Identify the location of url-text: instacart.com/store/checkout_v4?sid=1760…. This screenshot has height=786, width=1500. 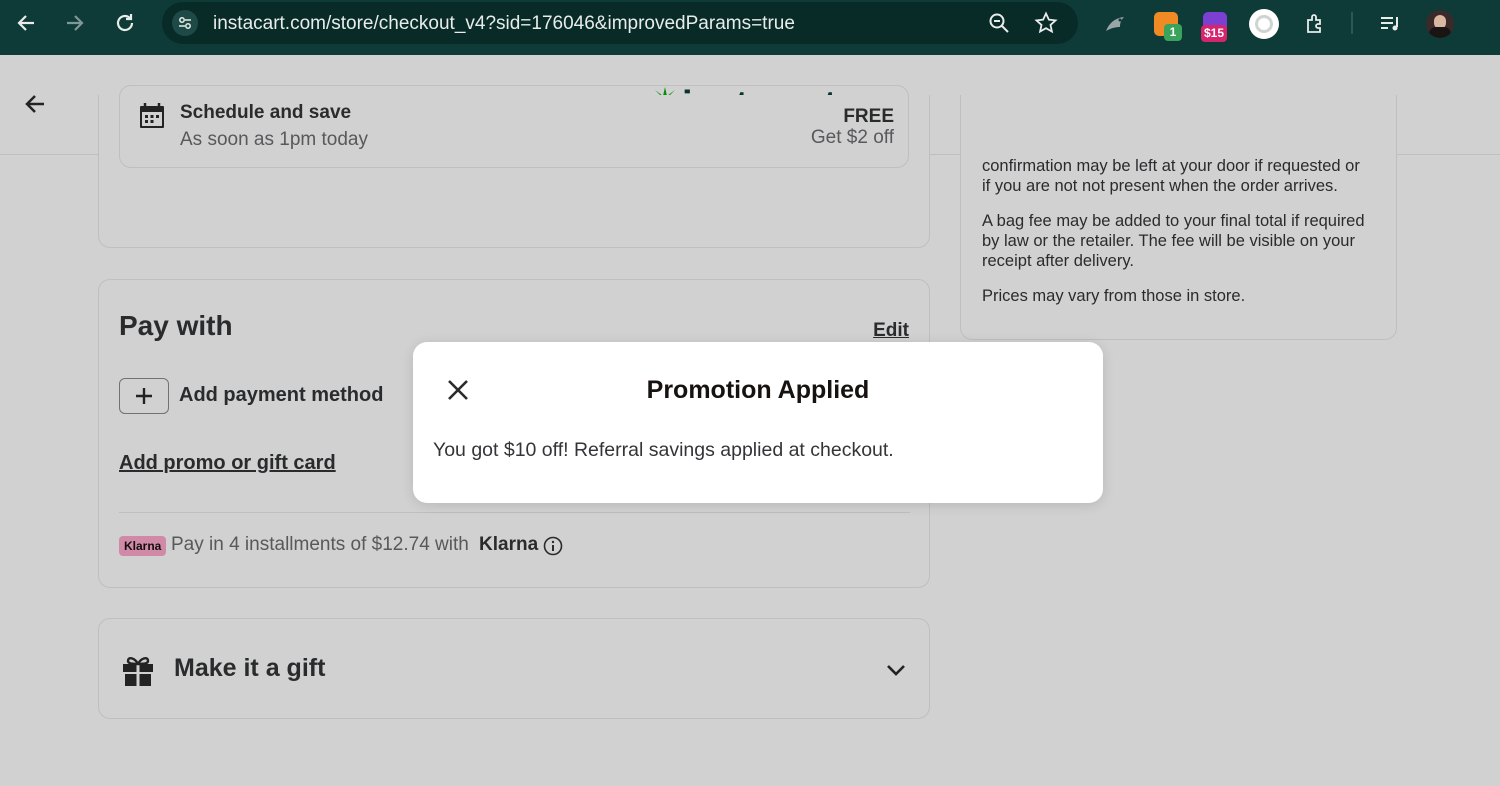
(504, 24).